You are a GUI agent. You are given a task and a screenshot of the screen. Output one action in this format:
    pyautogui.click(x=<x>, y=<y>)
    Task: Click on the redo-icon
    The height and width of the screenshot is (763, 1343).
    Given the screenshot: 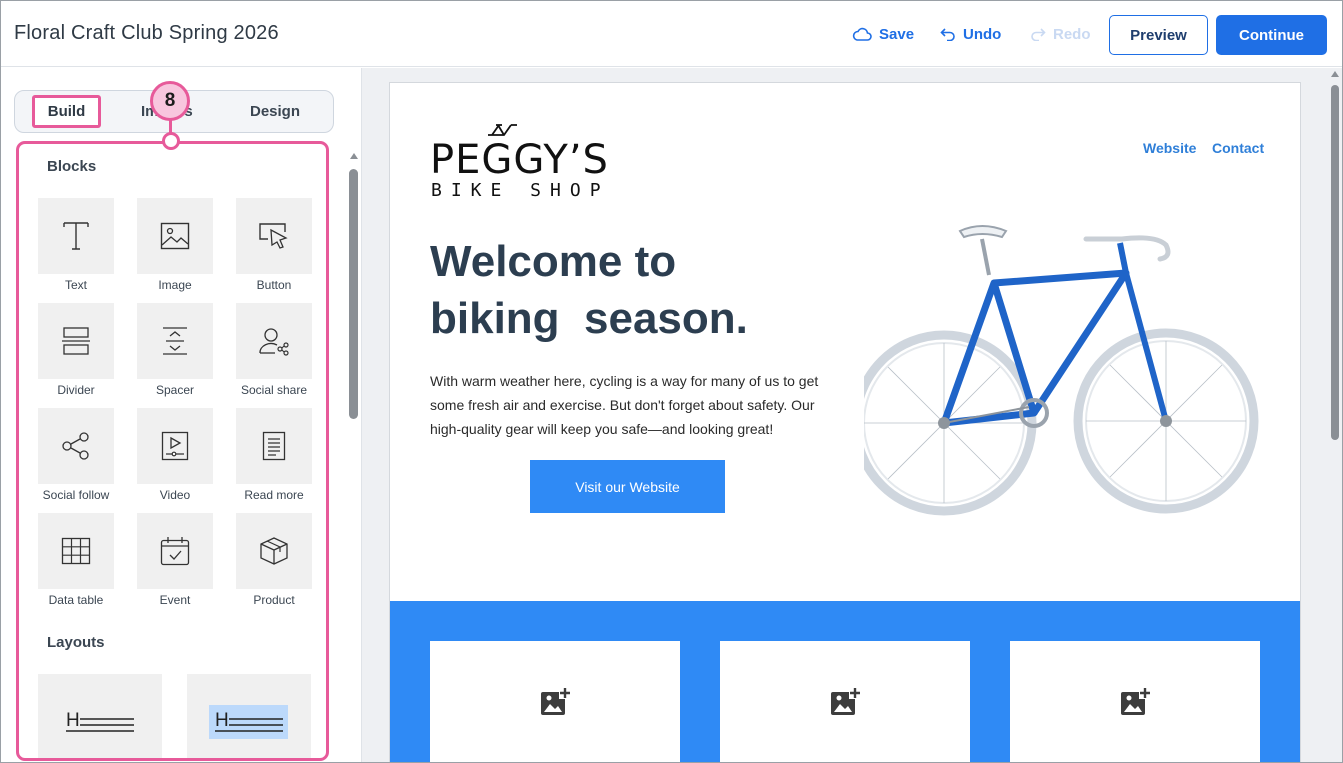 What is the action you would take?
    pyautogui.click(x=1038, y=34)
    